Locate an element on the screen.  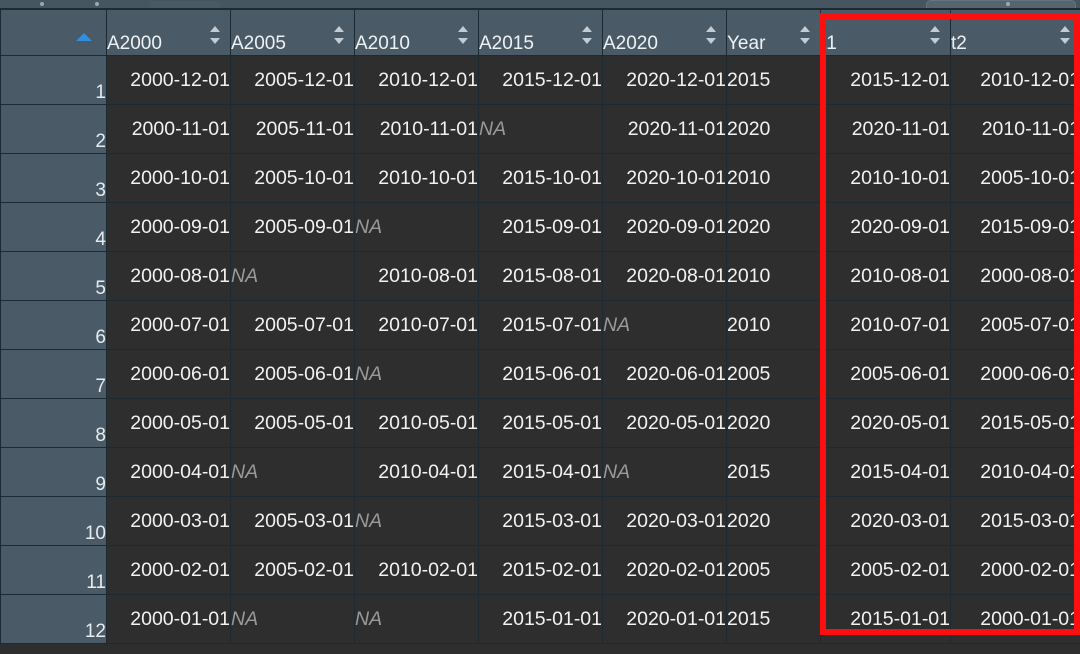
column-header-a2015: A2015 is located at coordinates (540, 32).